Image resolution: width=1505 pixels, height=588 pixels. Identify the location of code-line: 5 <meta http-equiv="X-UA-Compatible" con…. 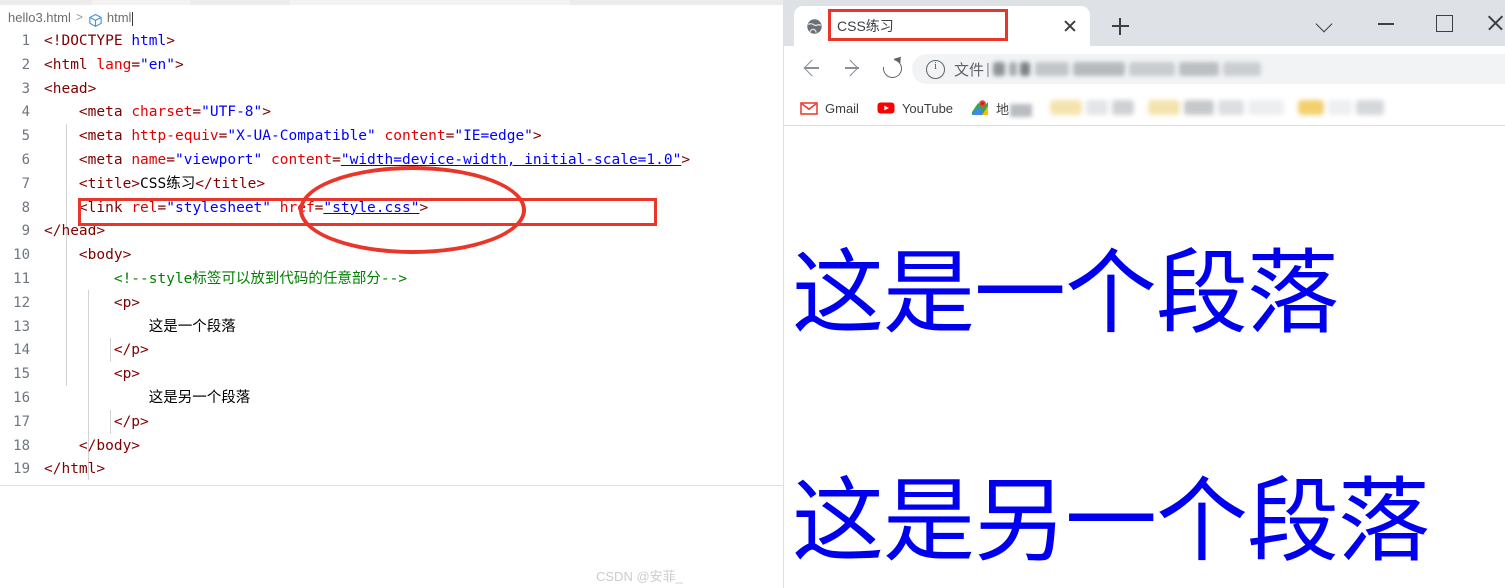
(392, 137).